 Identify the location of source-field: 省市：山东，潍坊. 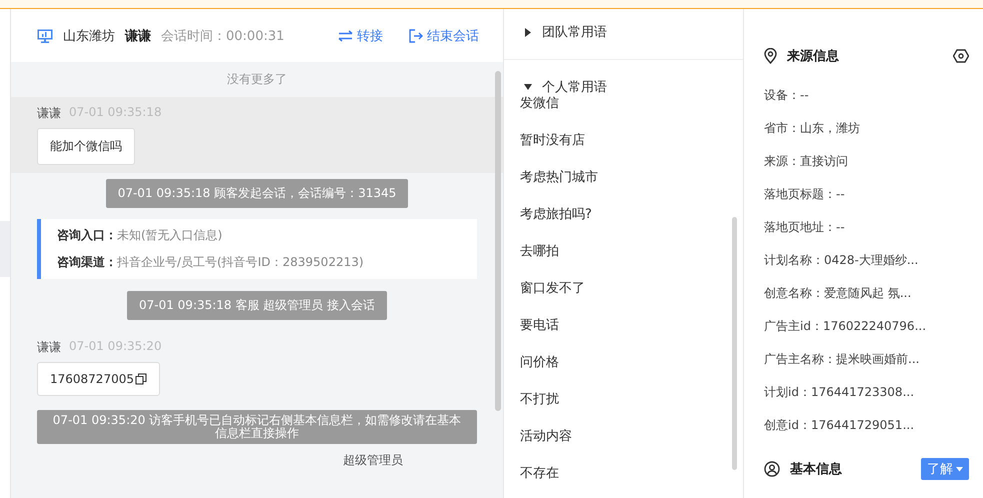
(812, 128).